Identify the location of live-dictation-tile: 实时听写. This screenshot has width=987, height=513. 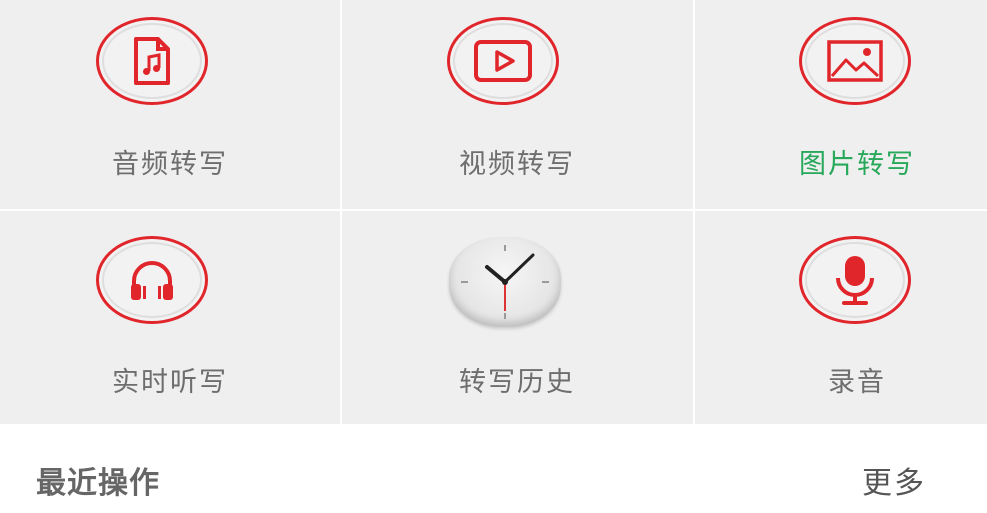
(170, 317).